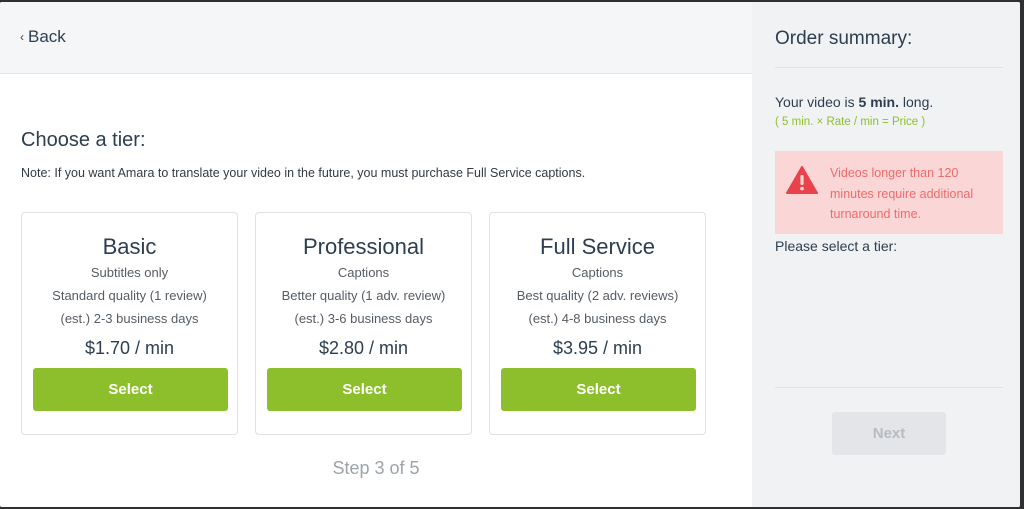  Describe the element at coordinates (598, 389) in the screenshot. I see `select-full-service-button: Select` at that location.